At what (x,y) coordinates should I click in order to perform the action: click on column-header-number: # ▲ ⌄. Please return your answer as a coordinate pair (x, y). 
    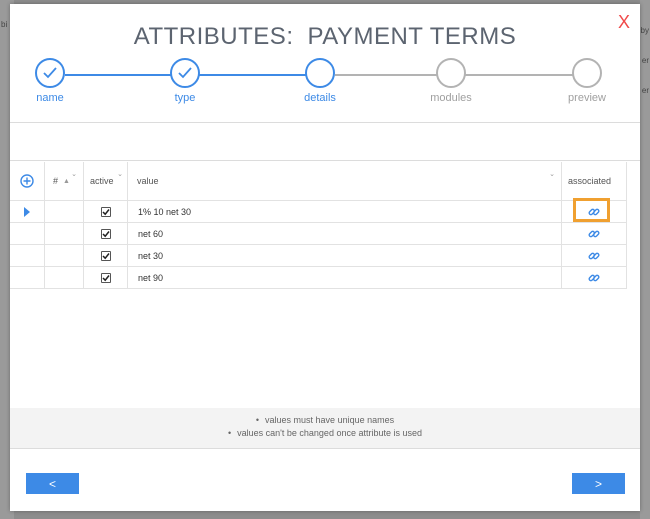
    Looking at the image, I should click on (64, 181).